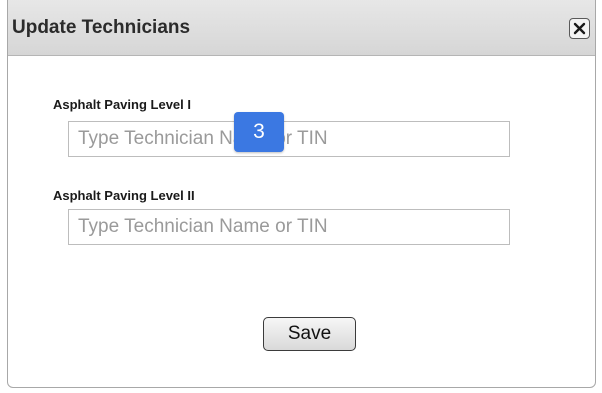 The height and width of the screenshot is (393, 602). I want to click on close-icon, so click(579, 28).